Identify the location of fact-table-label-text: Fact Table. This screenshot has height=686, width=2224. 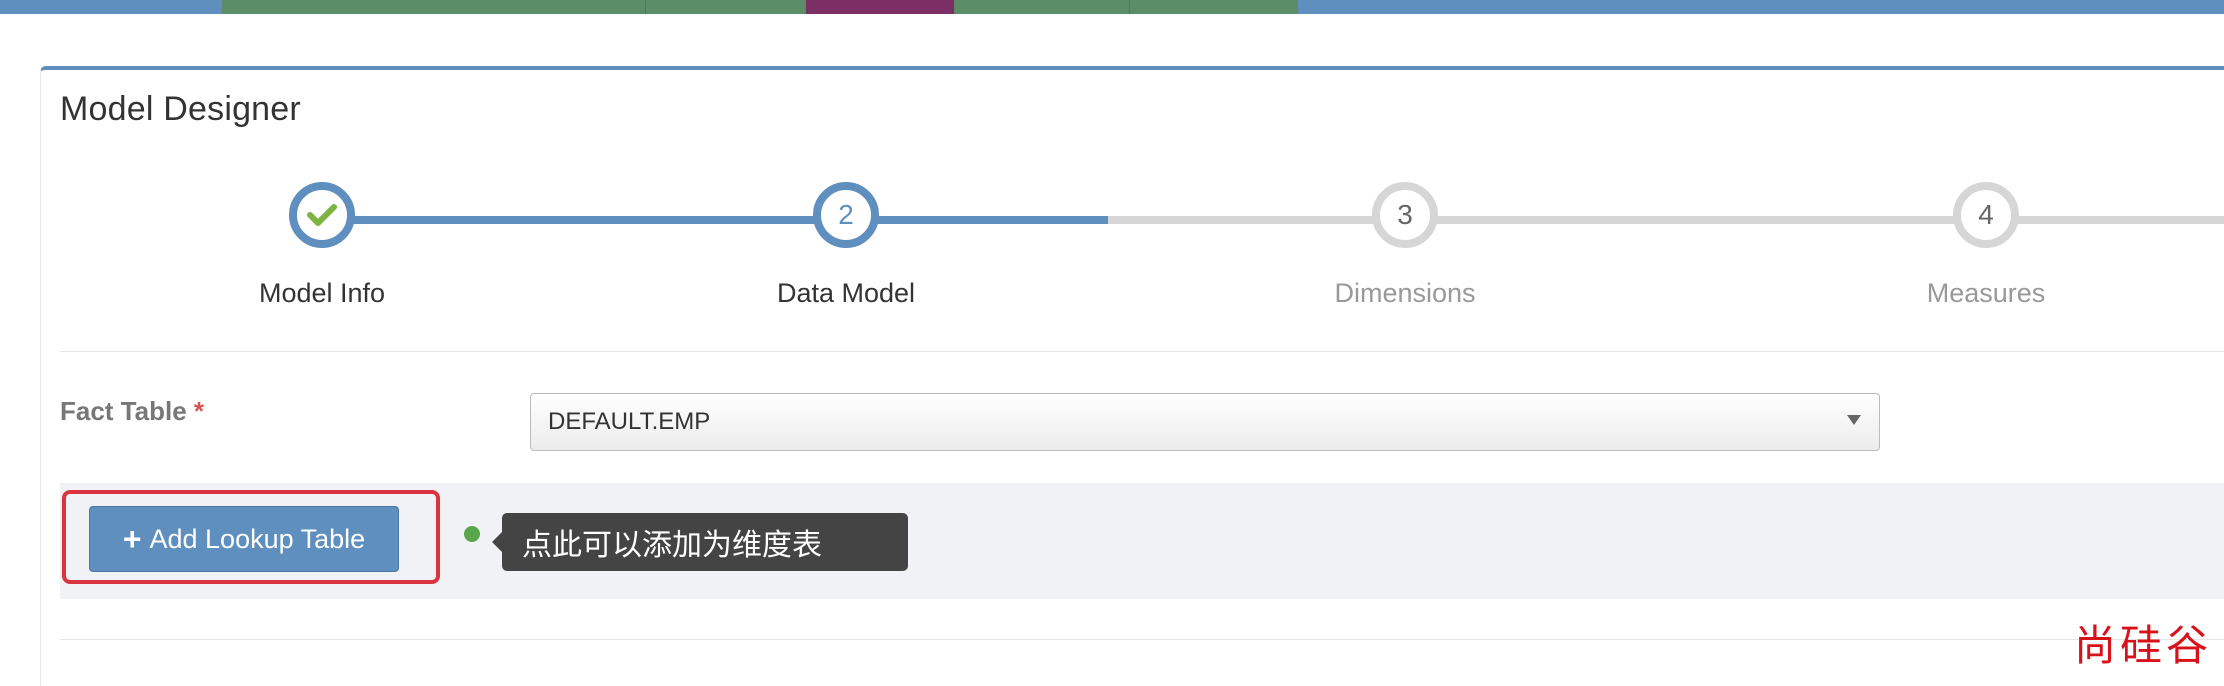
(123, 411).